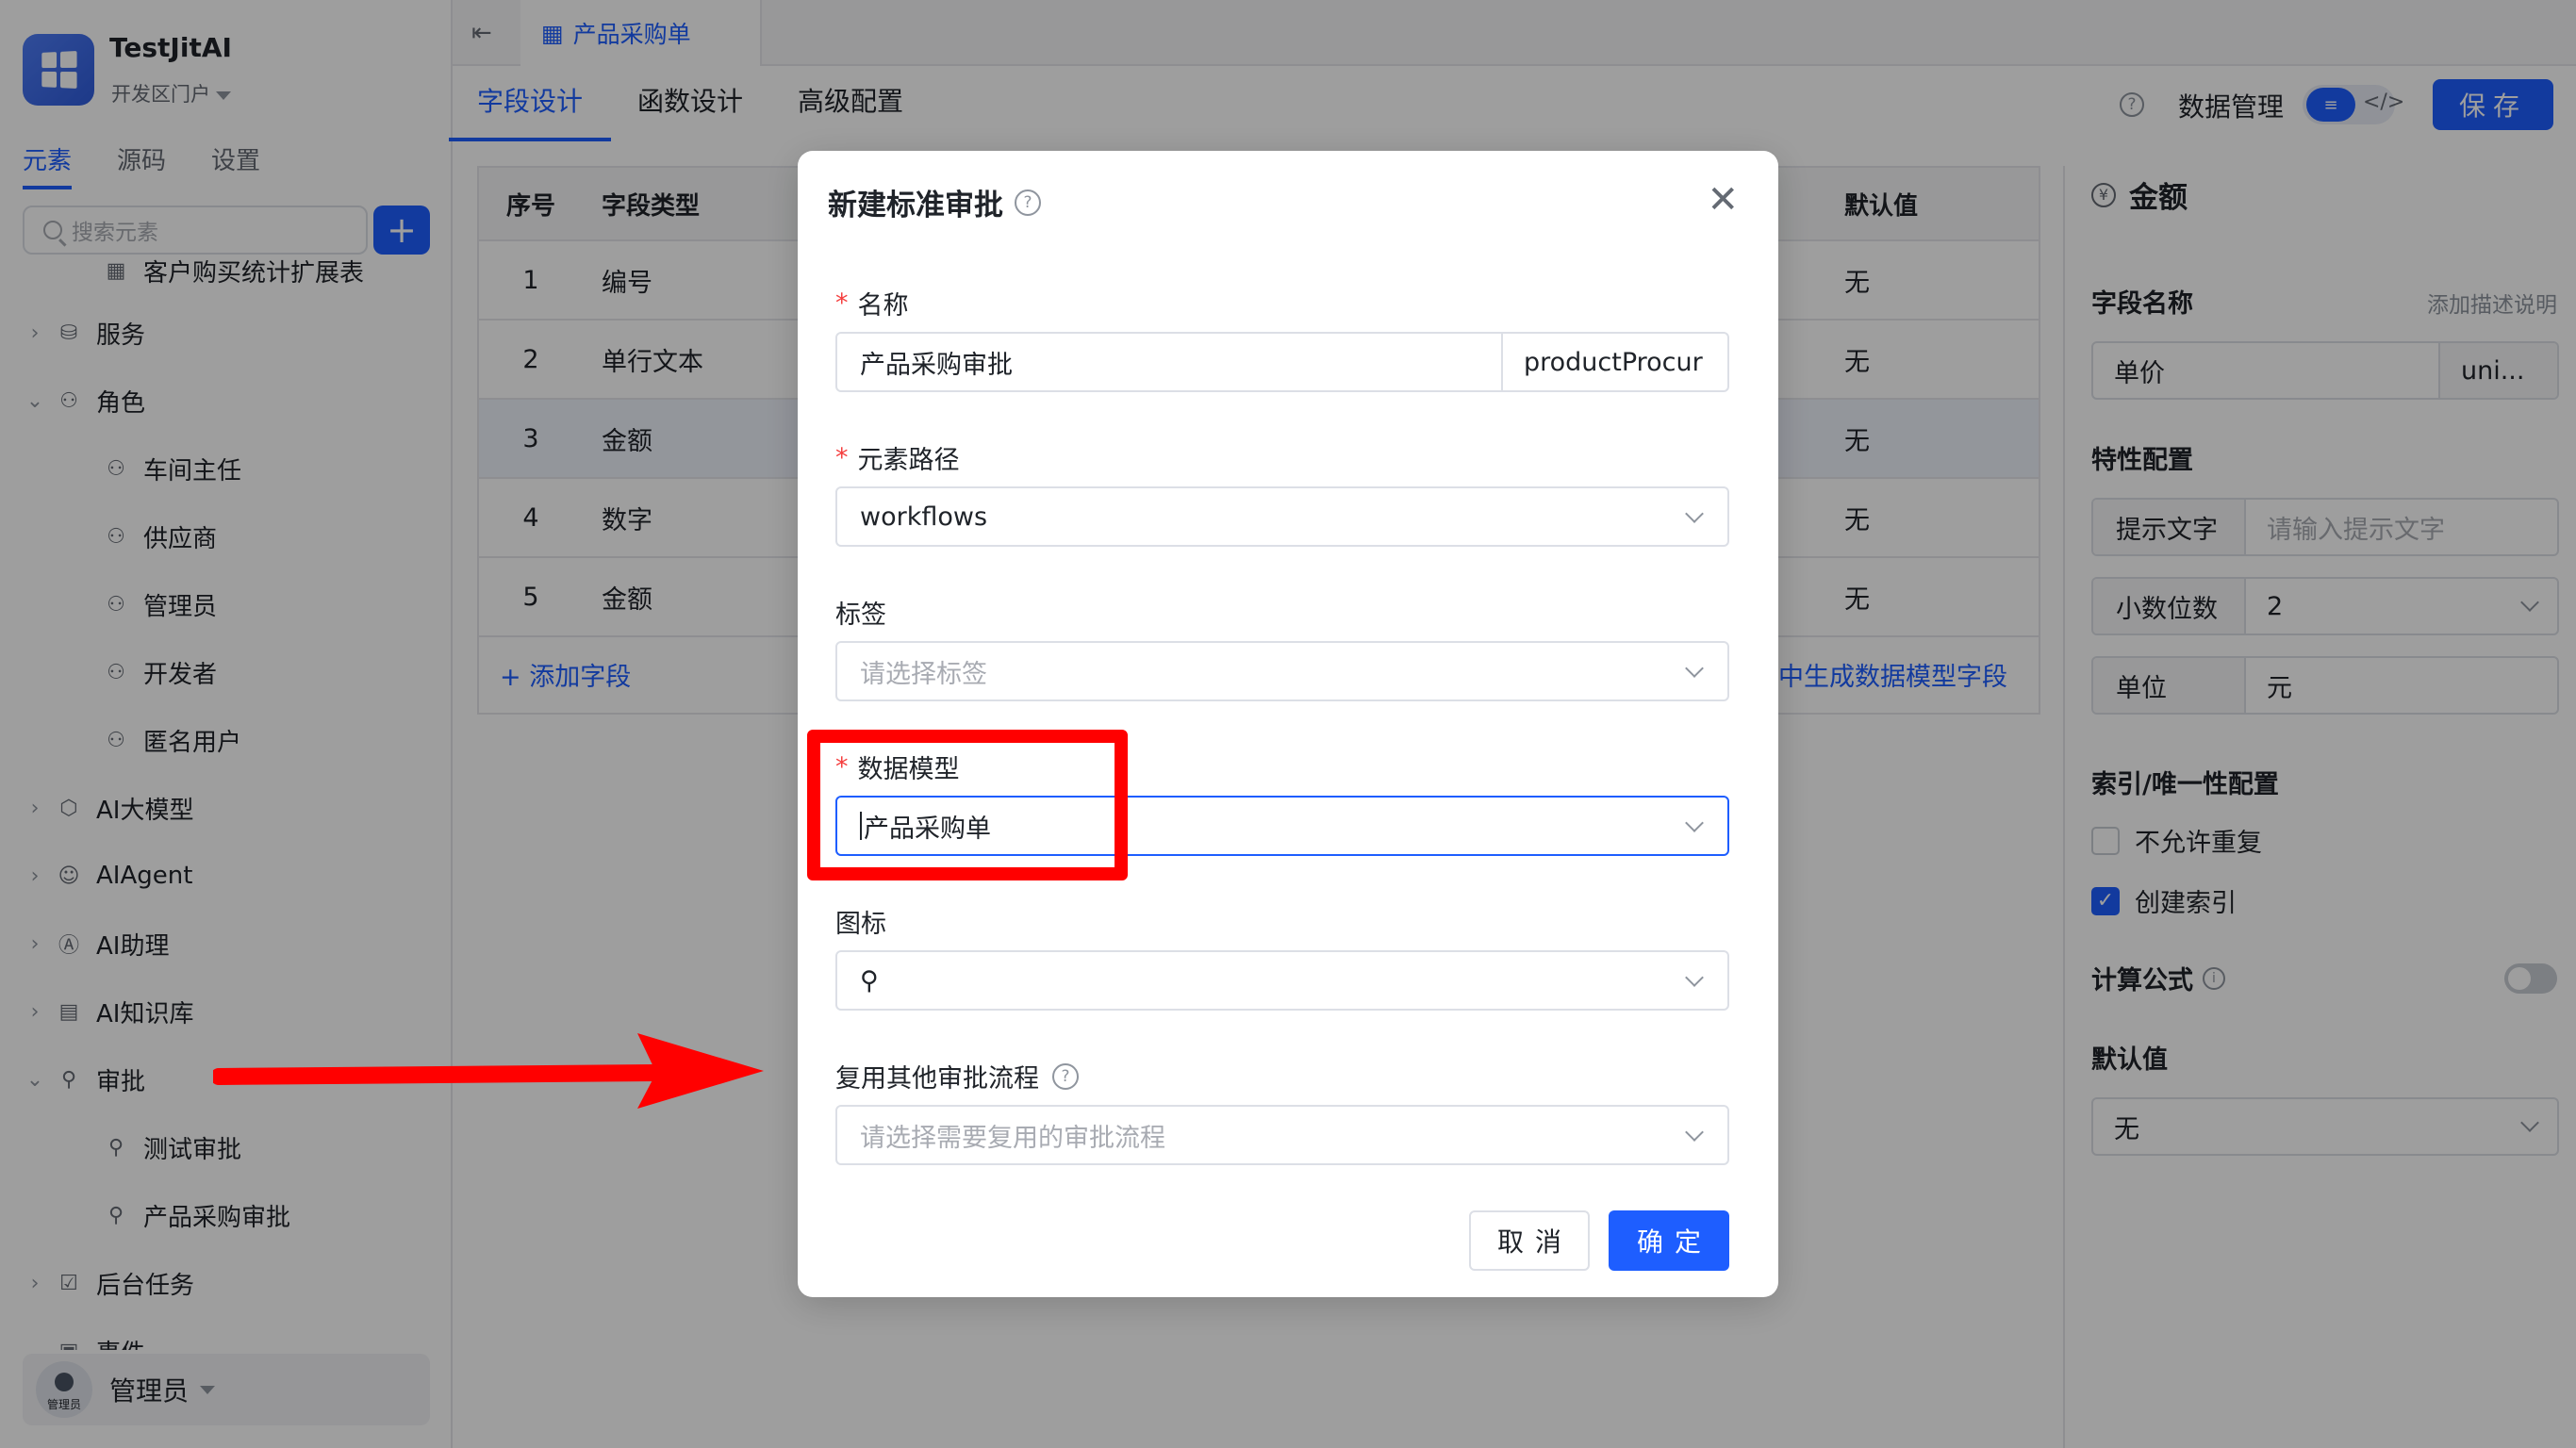 The image size is (2576, 1448). What do you see at coordinates (923, 674) in the screenshot?
I see `tag-placeholder: 请选择标签` at bounding box center [923, 674].